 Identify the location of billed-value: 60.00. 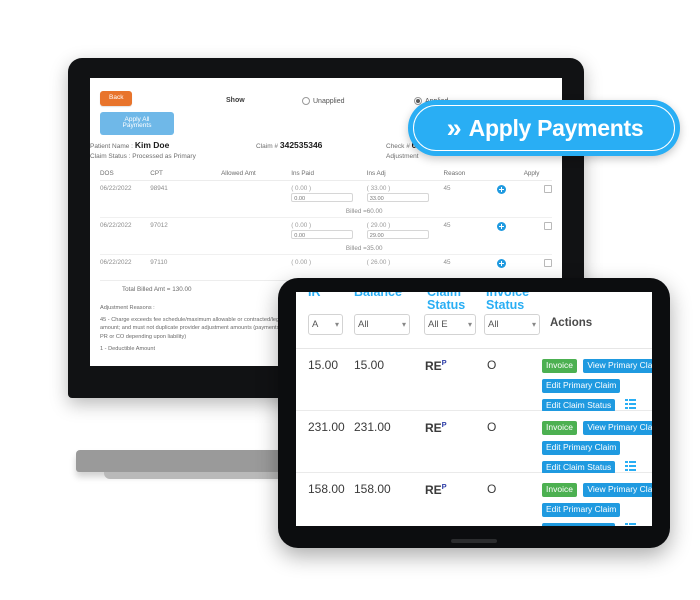
(405, 211).